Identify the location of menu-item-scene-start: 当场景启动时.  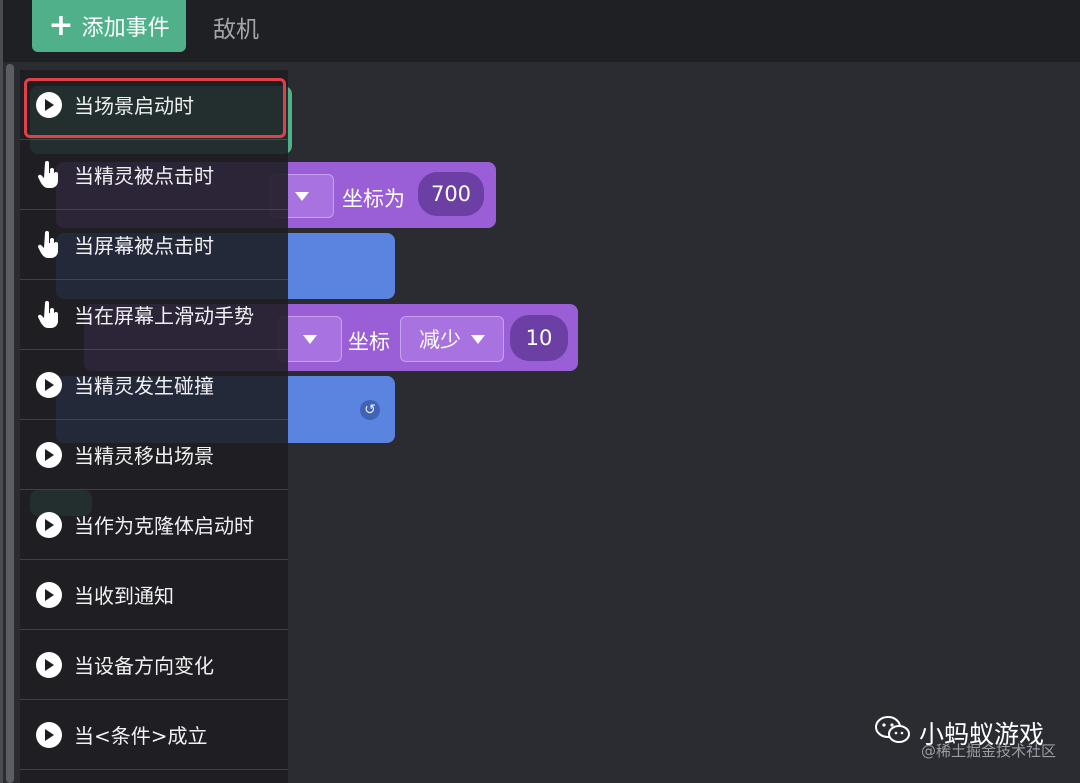
(154, 105).